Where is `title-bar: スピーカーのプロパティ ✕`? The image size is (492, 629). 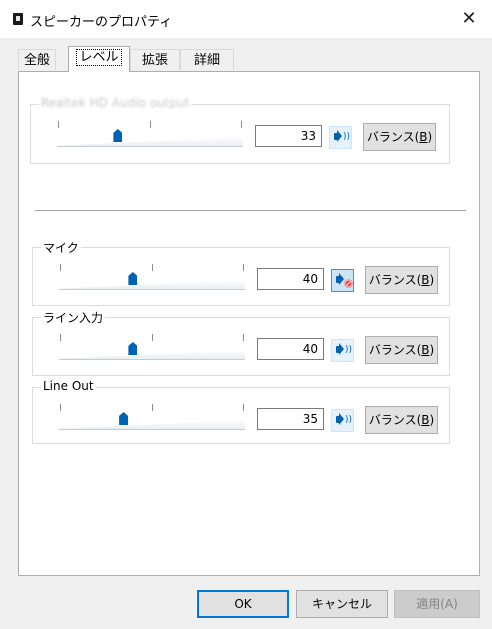
title-bar: スピーカーのプロパティ ✕ is located at coordinates (246, 19).